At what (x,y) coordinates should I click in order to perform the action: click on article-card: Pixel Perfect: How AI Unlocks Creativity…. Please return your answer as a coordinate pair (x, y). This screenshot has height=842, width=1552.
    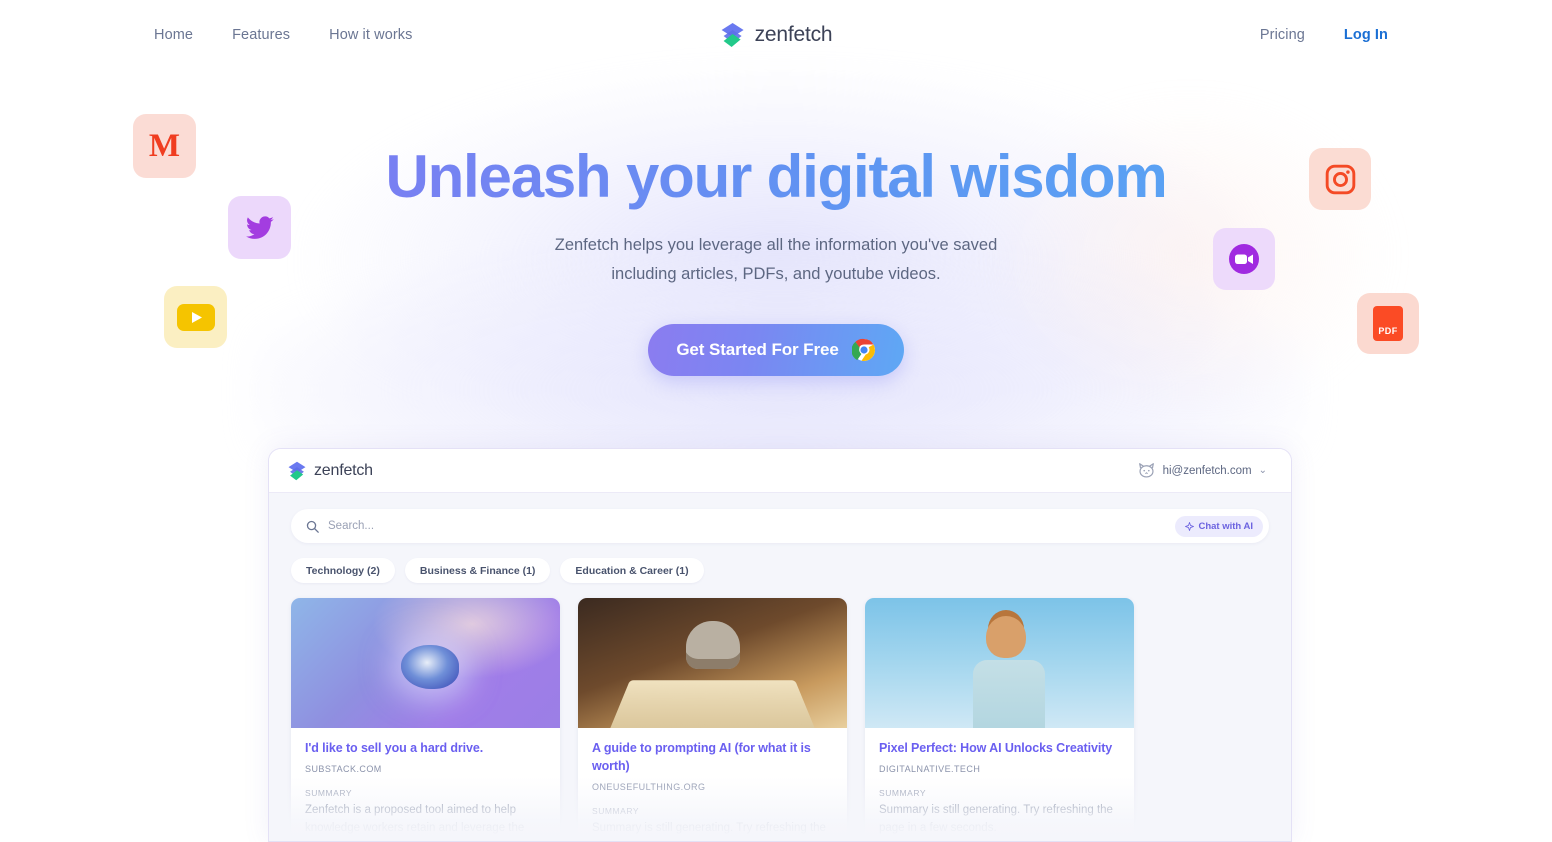
    Looking at the image, I should click on (999, 719).